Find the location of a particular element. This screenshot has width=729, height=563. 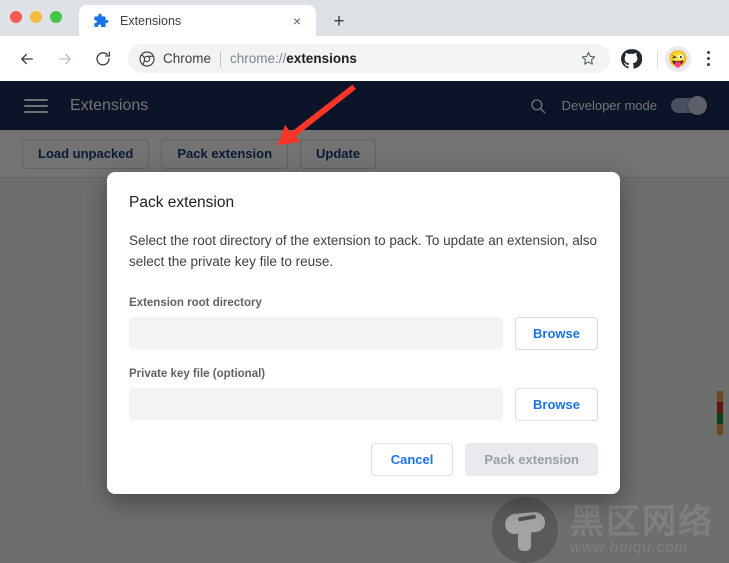

tab-strip: Extensions × + is located at coordinates (364, 18).